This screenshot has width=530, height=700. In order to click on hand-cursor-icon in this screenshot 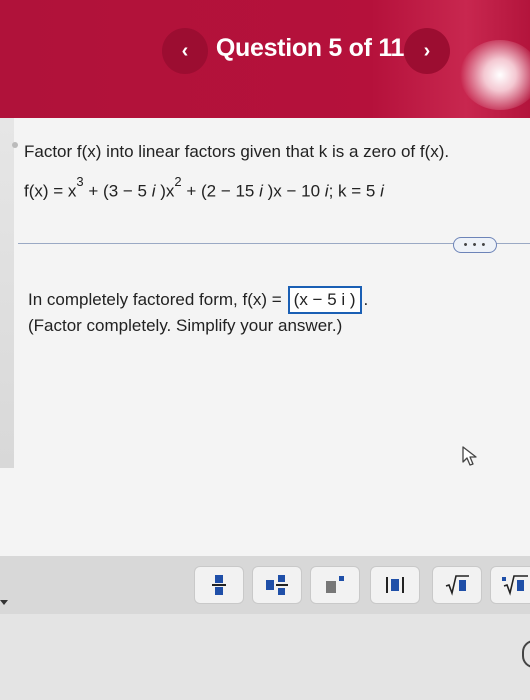, I will do `click(469, 456)`.